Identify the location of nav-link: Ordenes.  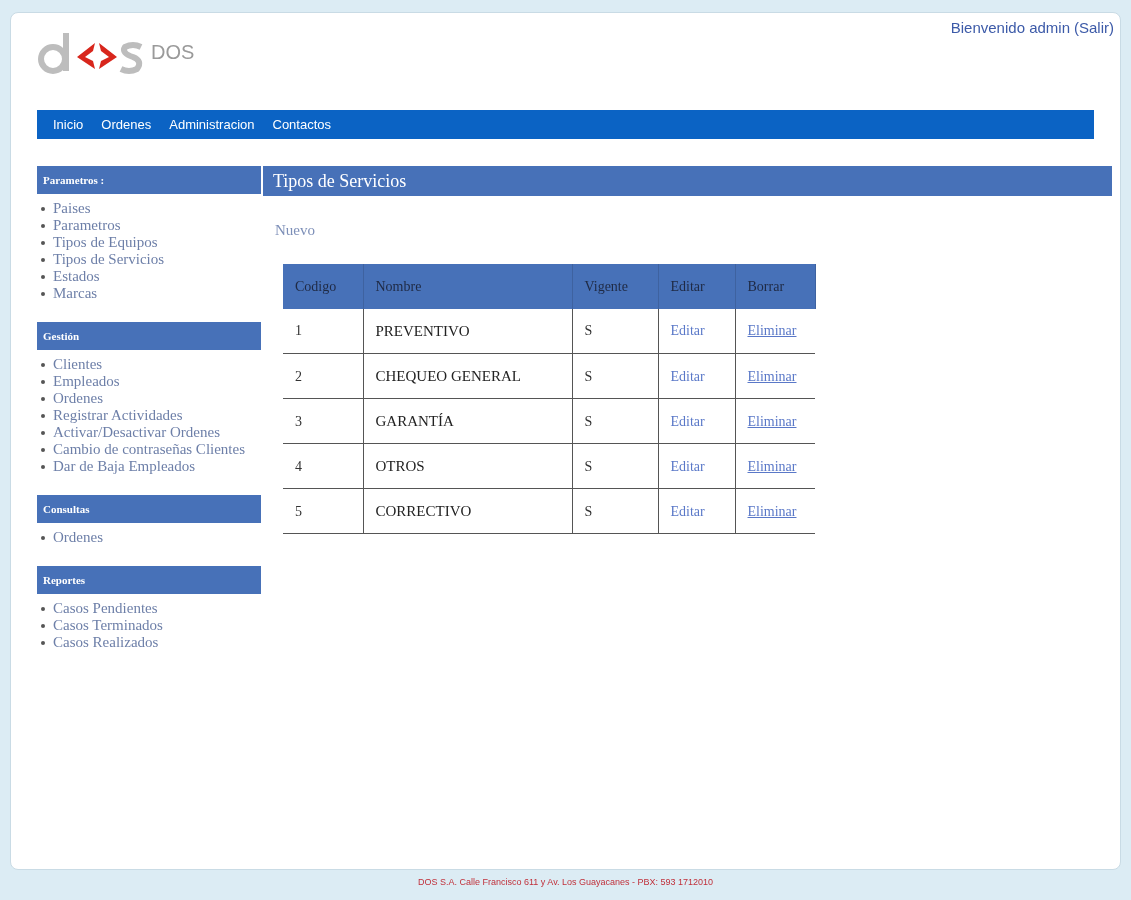
(126, 124).